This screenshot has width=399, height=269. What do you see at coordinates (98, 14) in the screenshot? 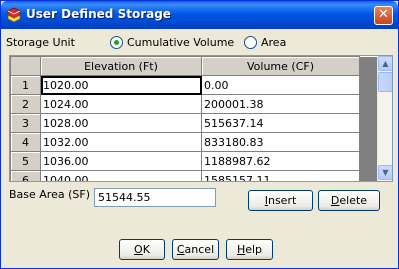
I see `window-title: User Defined Storage` at bounding box center [98, 14].